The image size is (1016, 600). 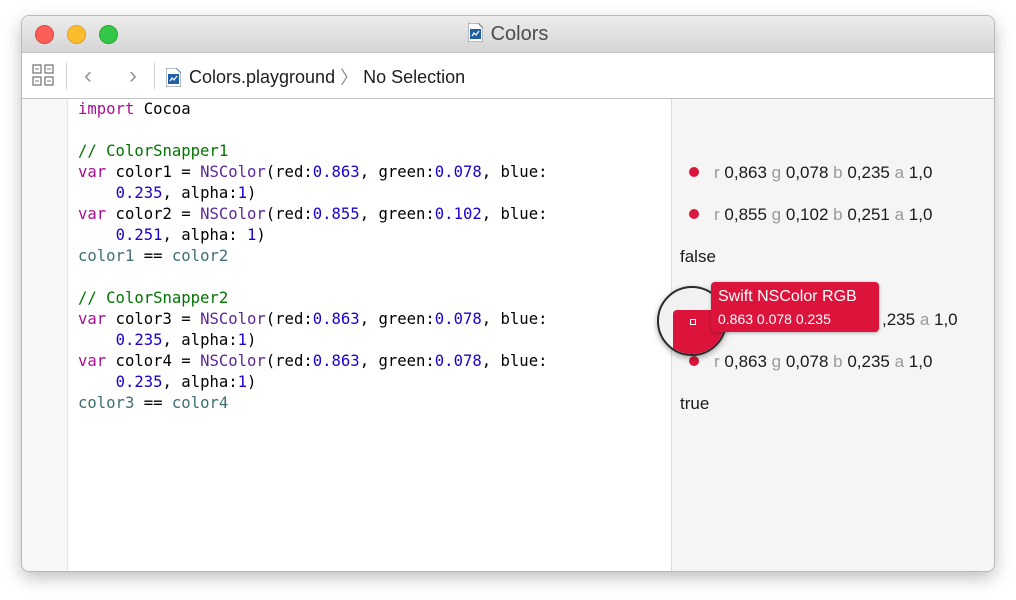 What do you see at coordinates (787, 296) in the screenshot?
I see `tooltip-title: Swift NSColor RGB` at bounding box center [787, 296].